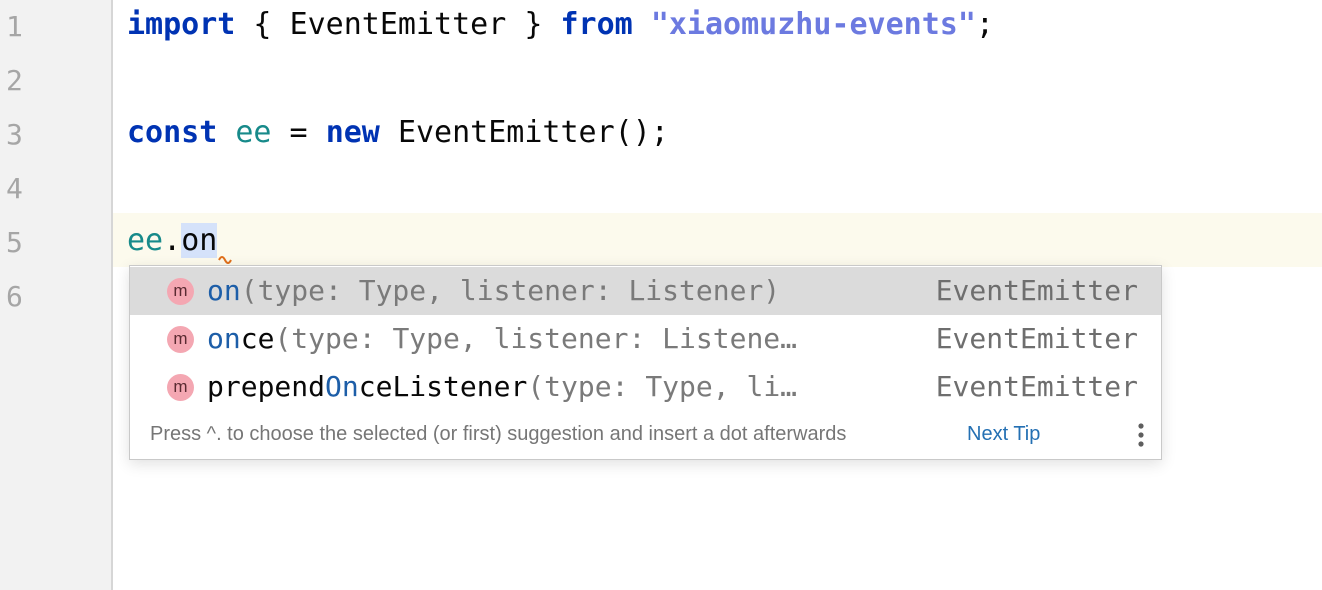 Image resolution: width=1322 pixels, height=590 pixels. Describe the element at coordinates (14, 26) in the screenshot. I see `line-number: 1` at that location.